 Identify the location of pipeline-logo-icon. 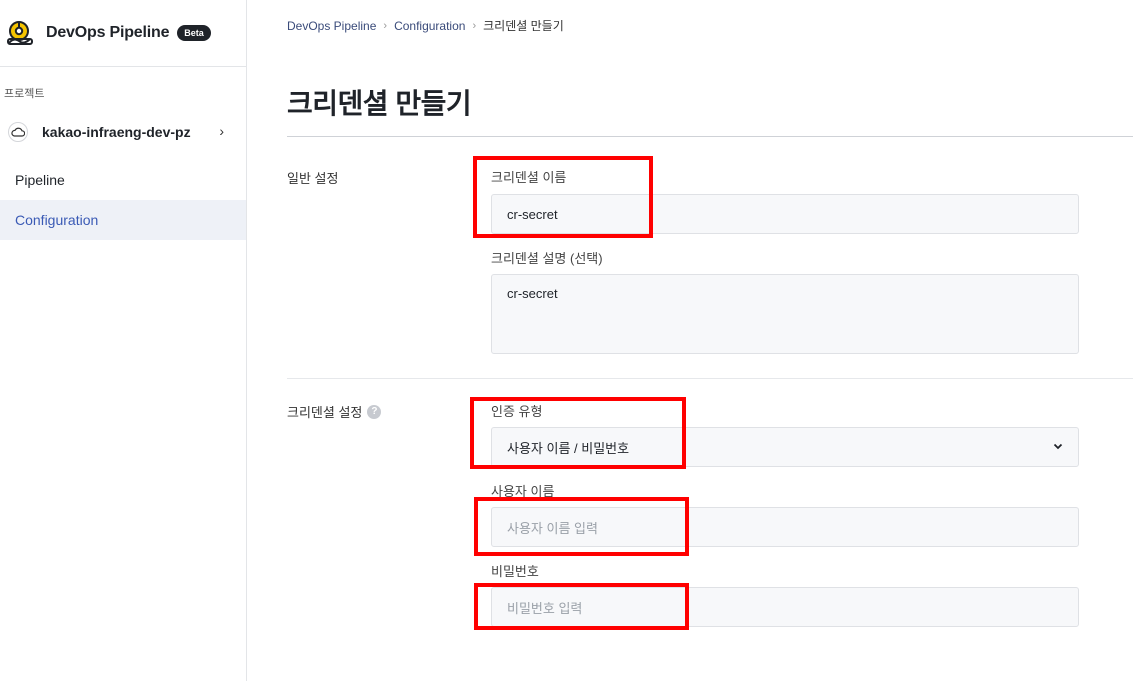
(20, 33).